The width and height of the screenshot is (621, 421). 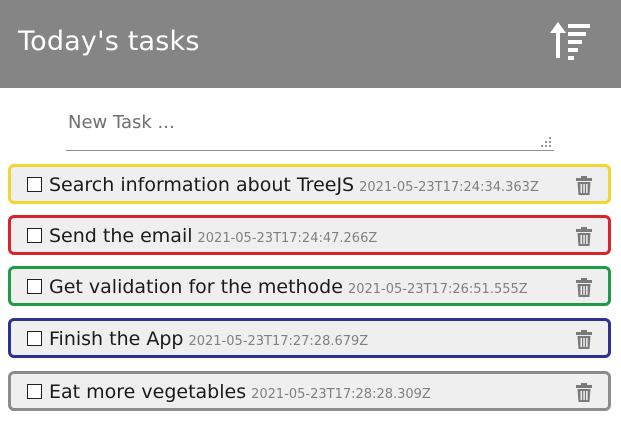 I want to click on sort-amount-icon, so click(x=570, y=41).